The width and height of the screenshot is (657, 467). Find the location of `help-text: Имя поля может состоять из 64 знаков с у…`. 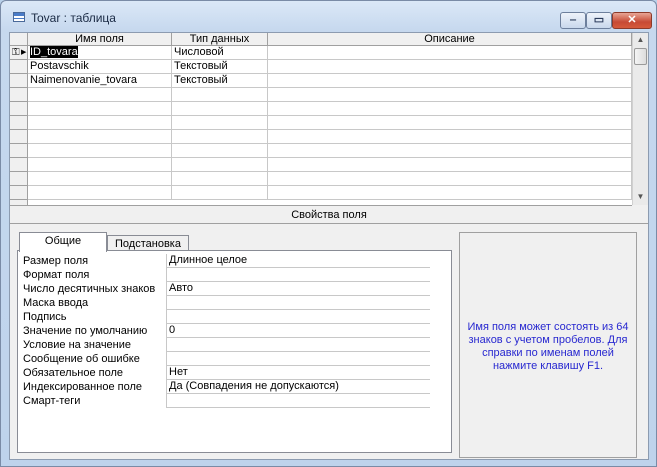

help-text: Имя поля может состоять из 64 знаков с у… is located at coordinates (548, 346).